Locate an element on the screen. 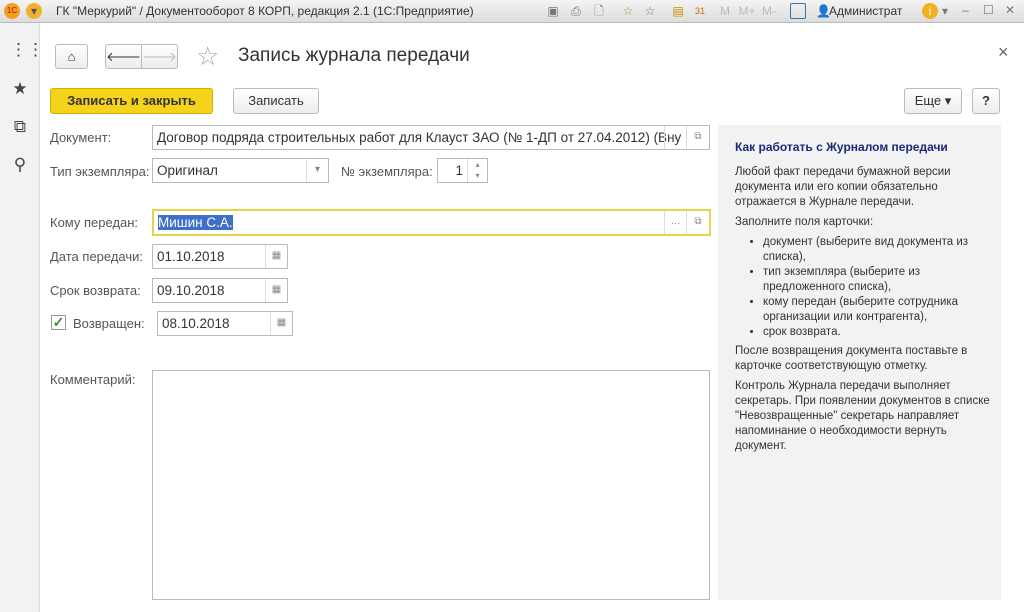 The height and width of the screenshot is (612, 1024). favorite-star-icon: ☆ is located at coordinates (207, 56).